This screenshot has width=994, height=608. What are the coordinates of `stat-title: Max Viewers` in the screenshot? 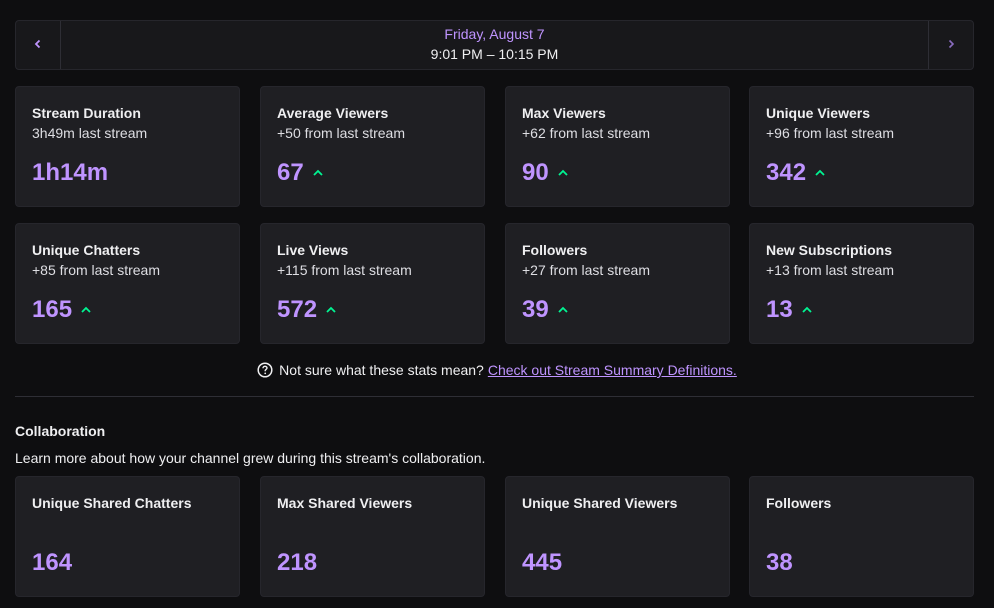 It's located at (564, 113).